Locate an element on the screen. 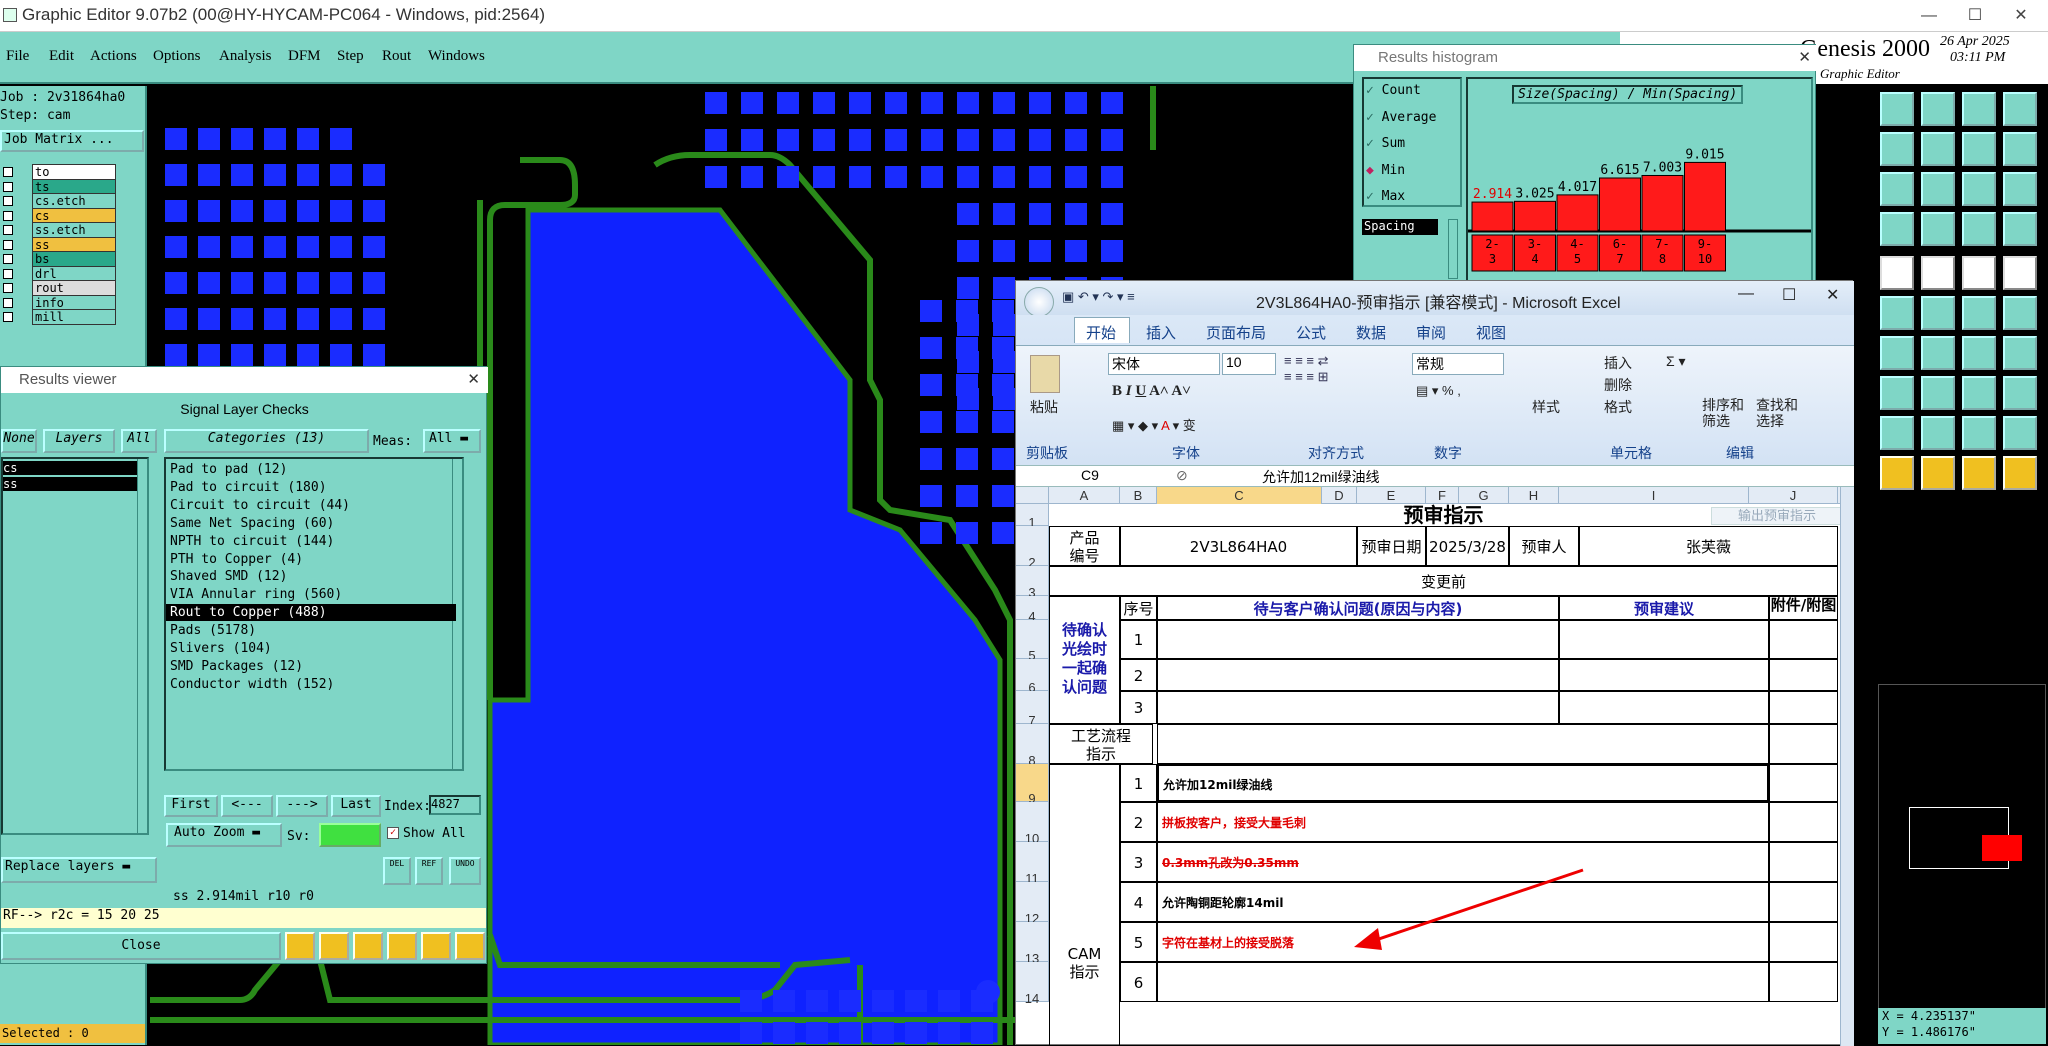  column-header: E is located at coordinates (1391, 495).